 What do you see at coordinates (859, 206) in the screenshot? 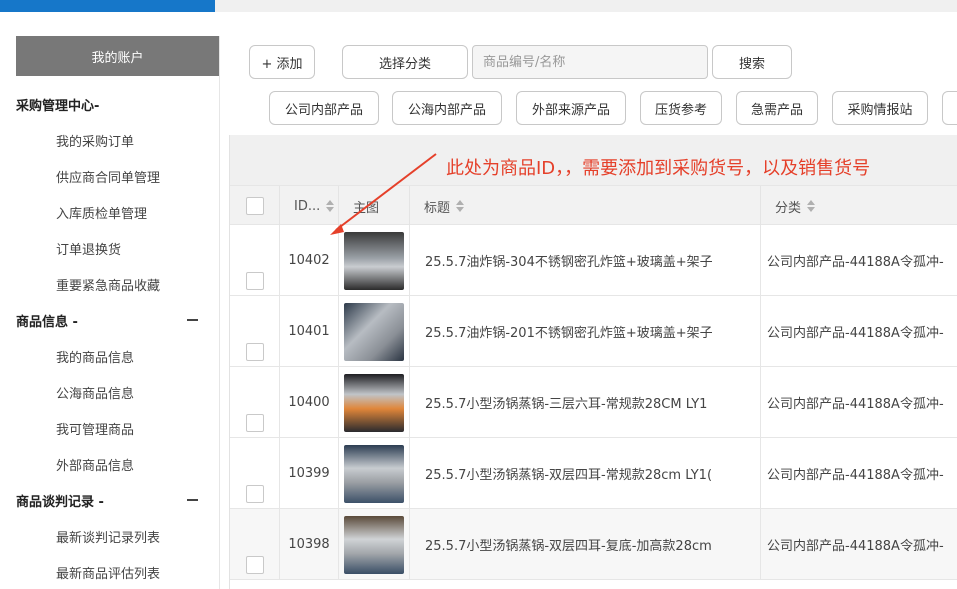
I see `column-category: 分类` at bounding box center [859, 206].